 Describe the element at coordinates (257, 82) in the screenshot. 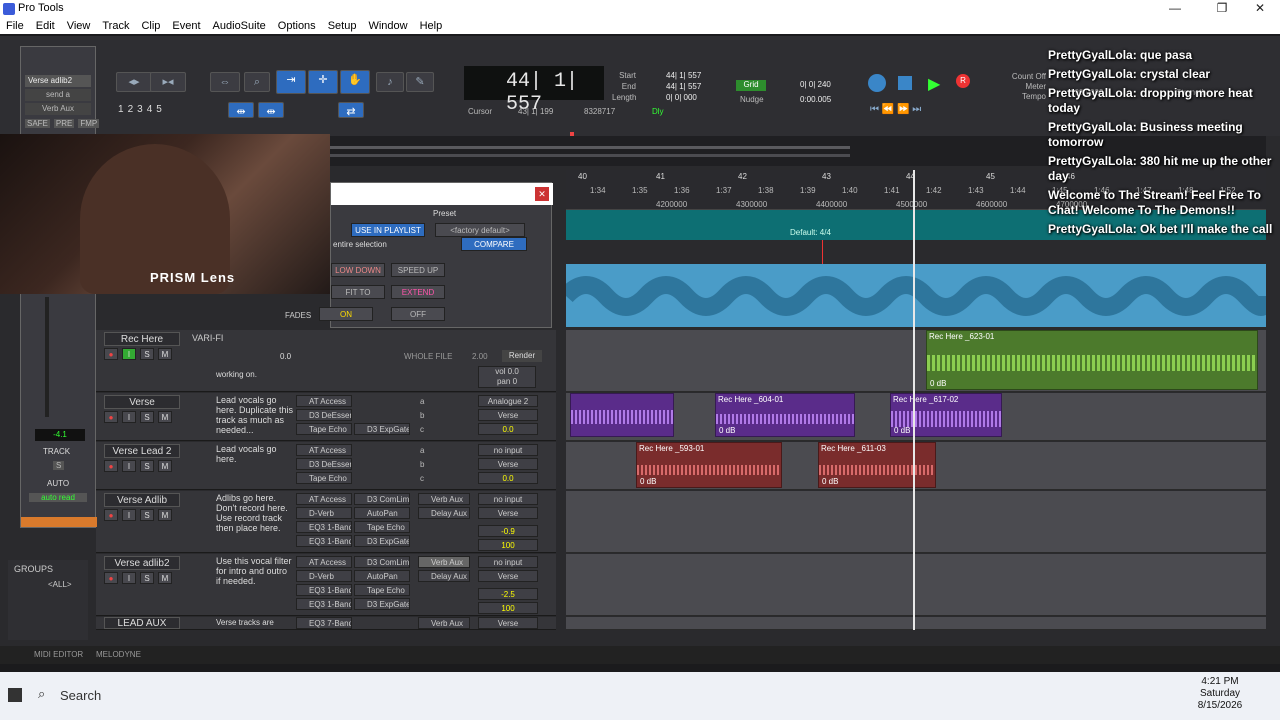

I see `magnify-icon: ⌕` at that location.